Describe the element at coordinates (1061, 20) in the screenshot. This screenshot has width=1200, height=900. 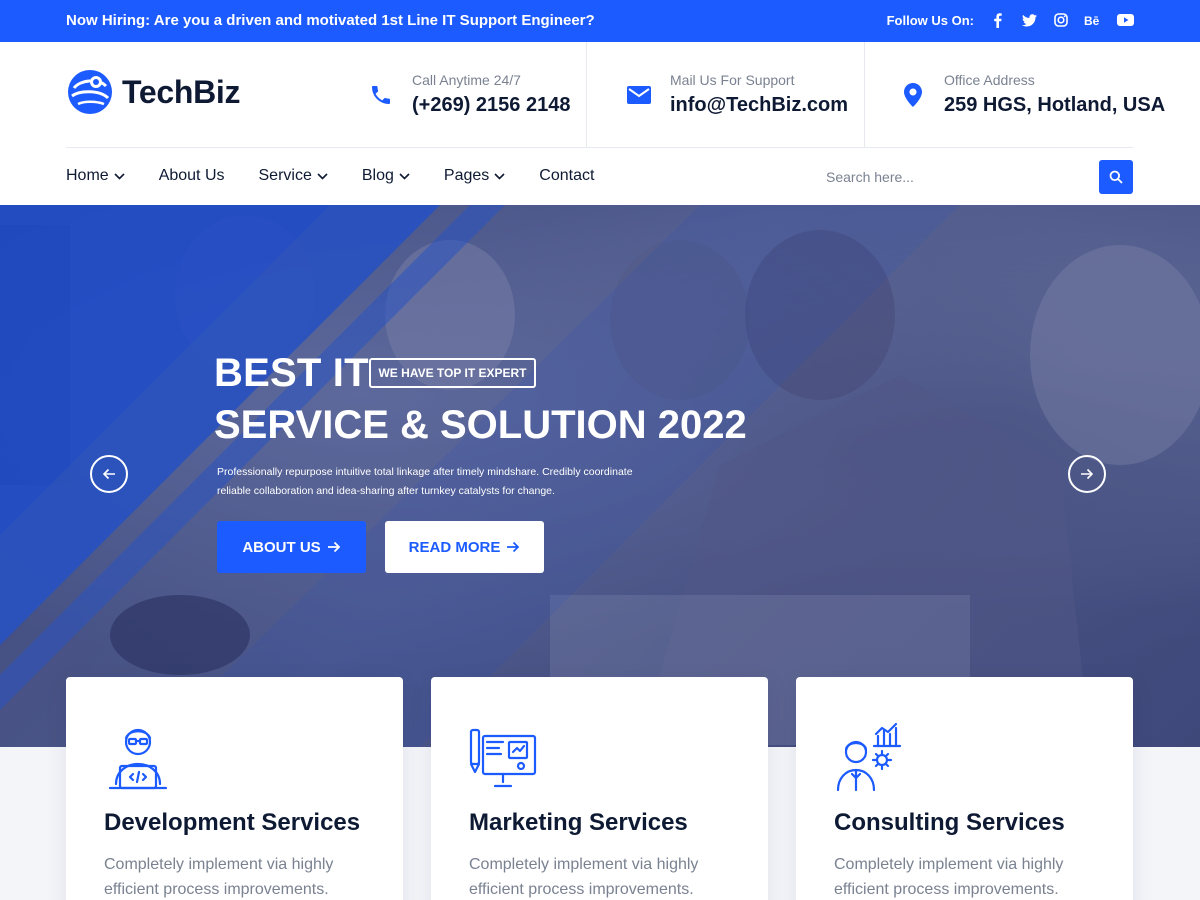
I see `instagram-icon` at that location.